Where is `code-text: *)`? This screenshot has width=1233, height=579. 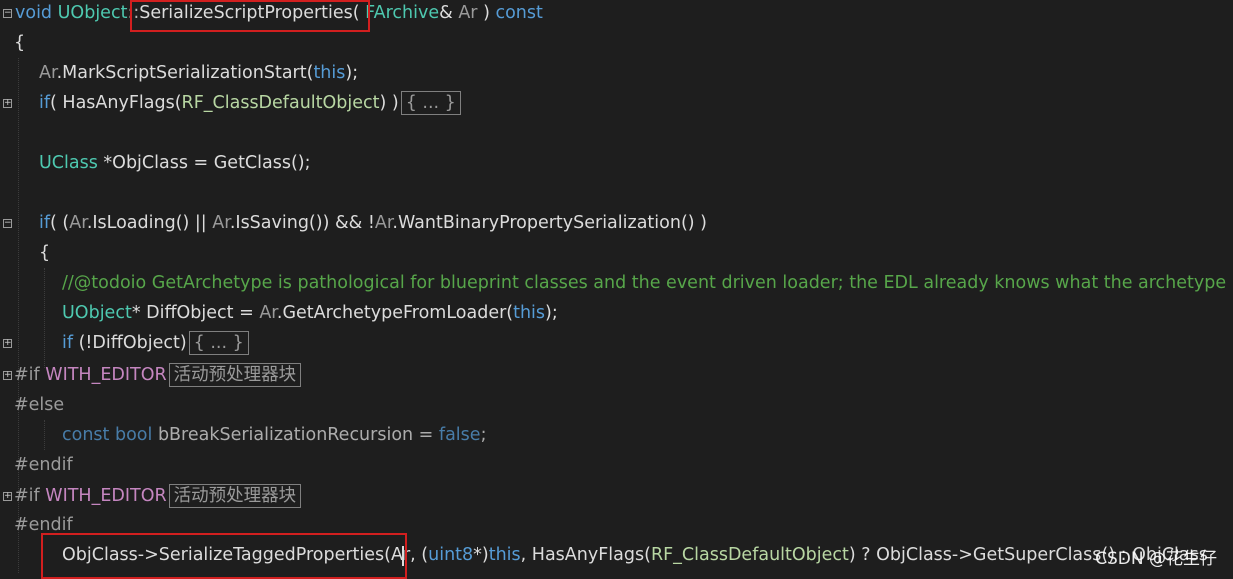 code-text: *) is located at coordinates (481, 555).